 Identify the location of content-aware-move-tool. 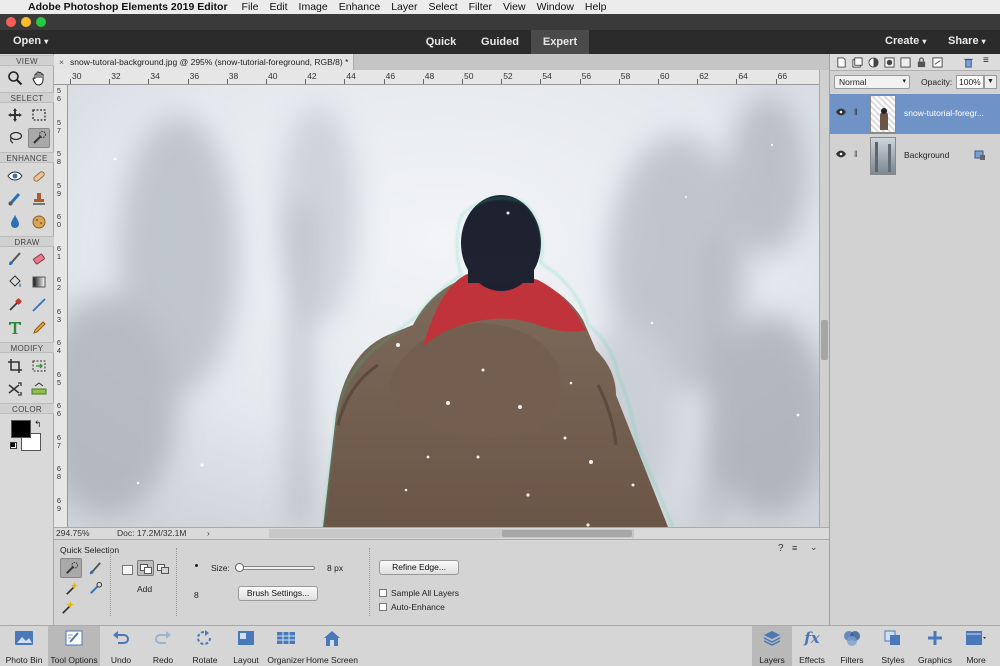
(15, 389).